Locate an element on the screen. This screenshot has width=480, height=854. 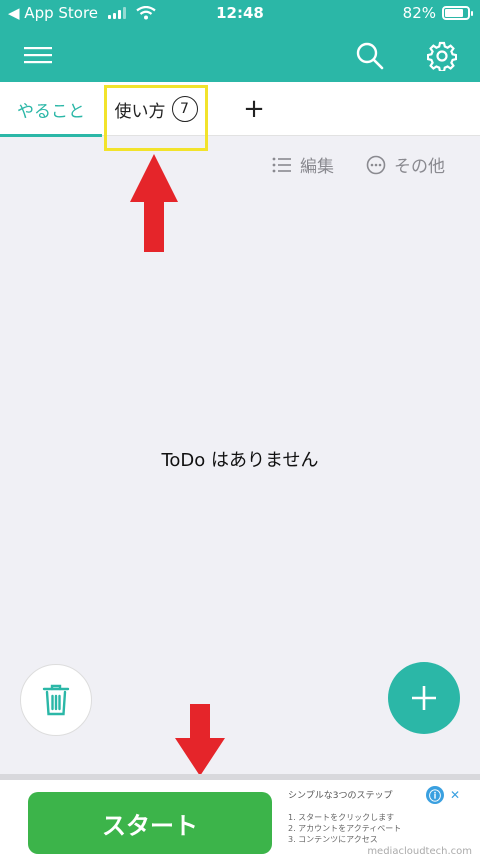
add-tab-button: + is located at coordinates (254, 109).